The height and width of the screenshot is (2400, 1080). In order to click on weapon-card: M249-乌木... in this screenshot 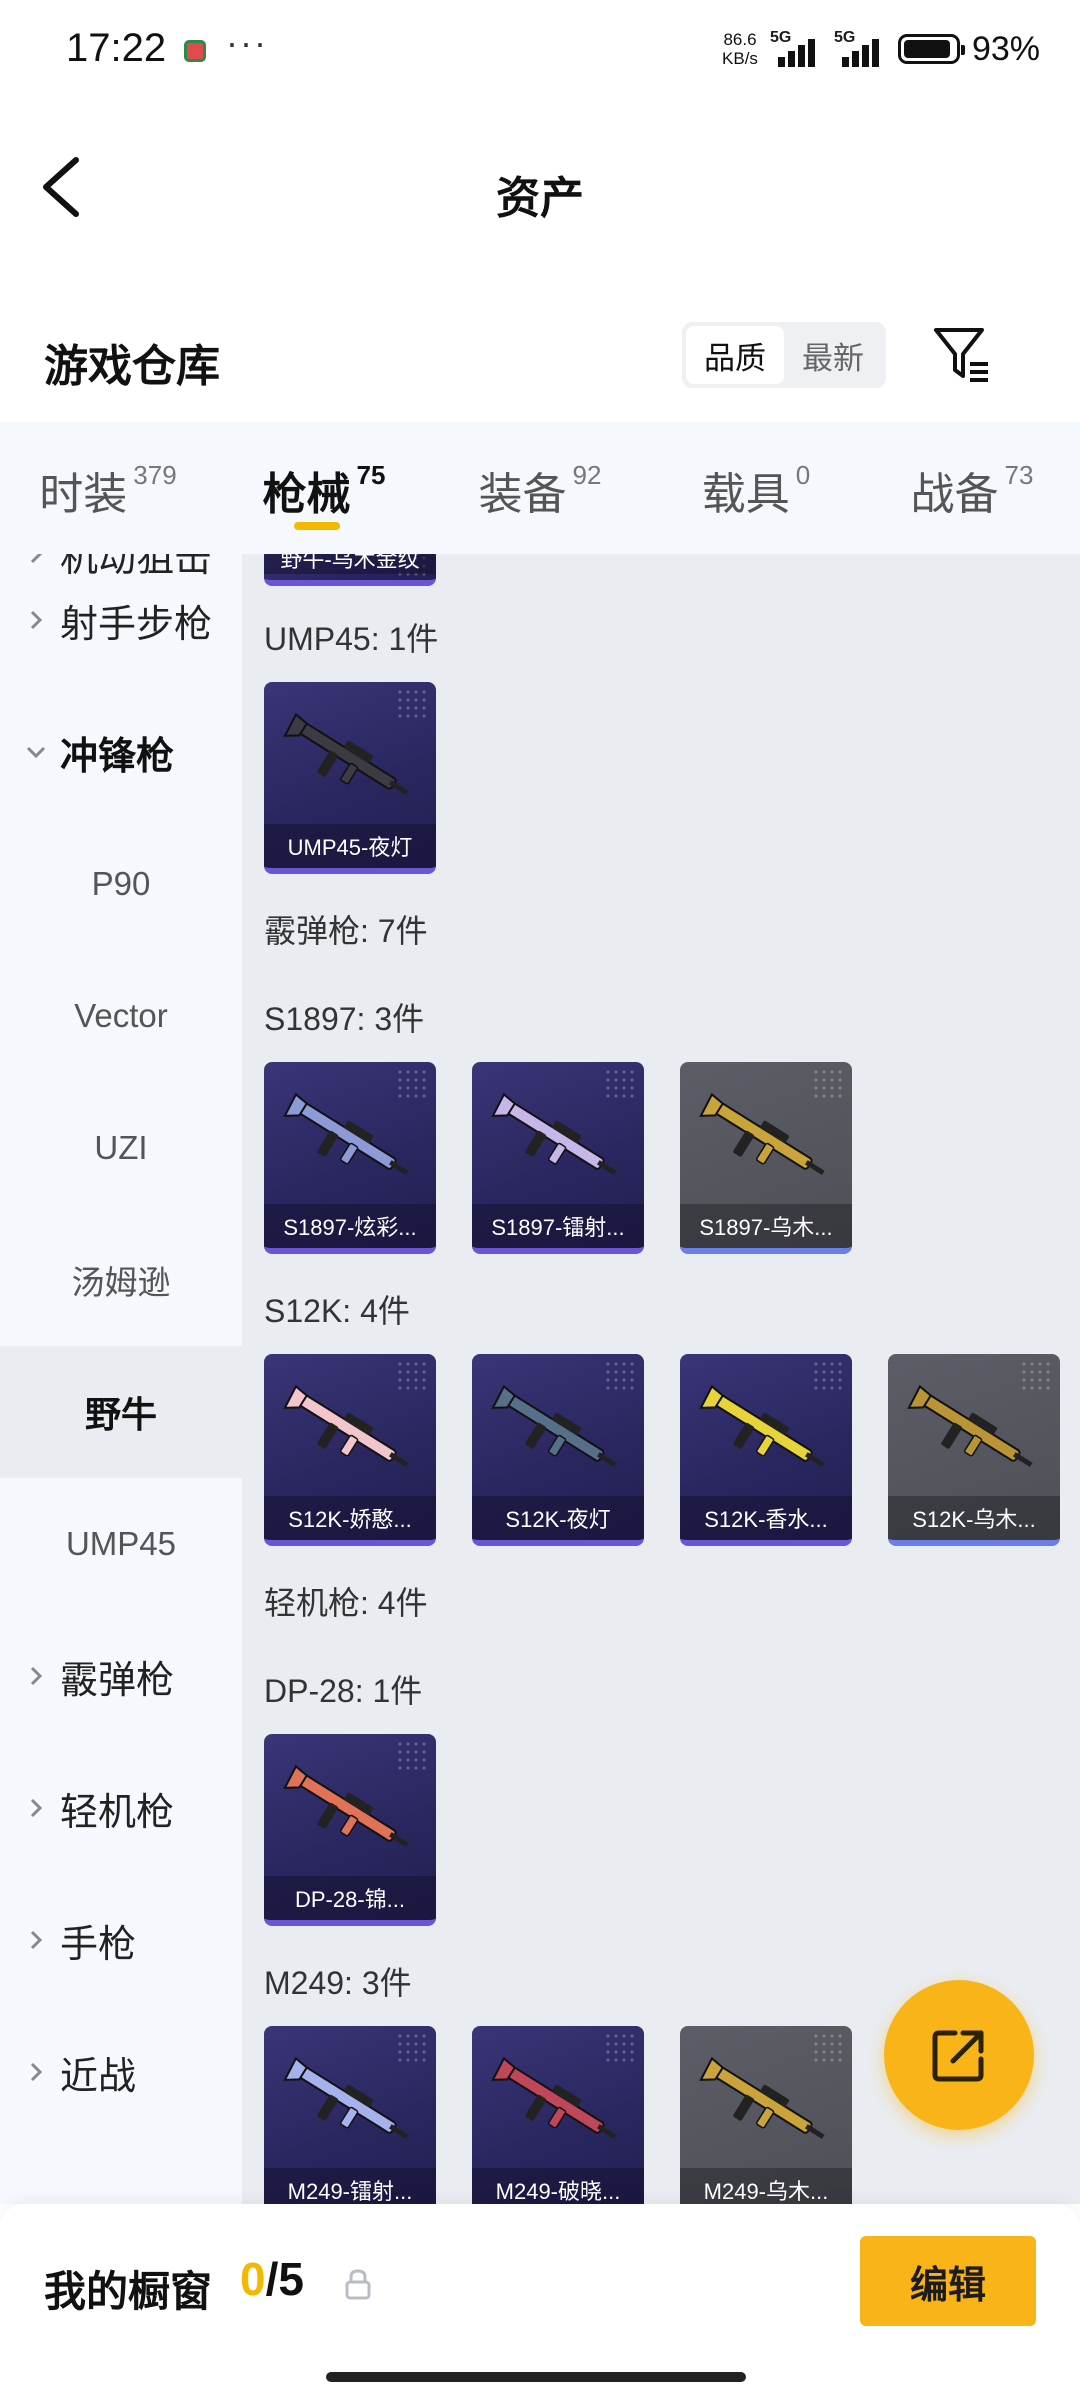, I will do `click(766, 2115)`.